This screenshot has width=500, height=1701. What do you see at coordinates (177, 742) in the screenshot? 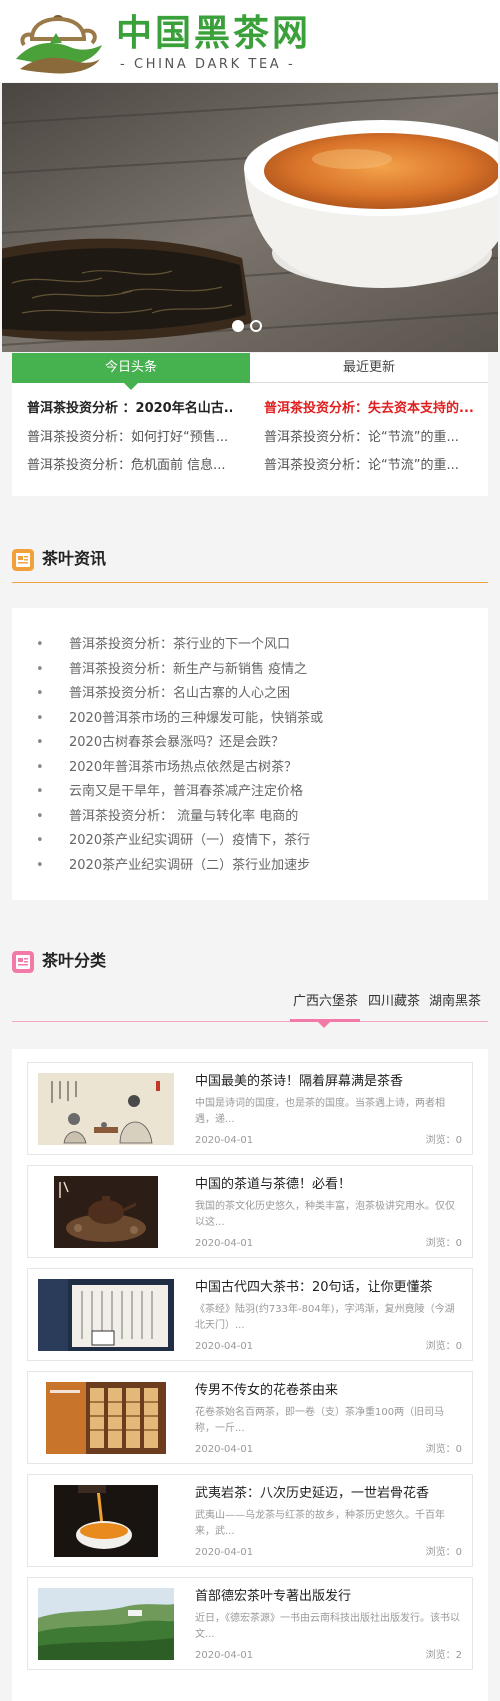
I see `list-item-label: 2020古树春茶会暴涨吗？还是会跌？` at bounding box center [177, 742].